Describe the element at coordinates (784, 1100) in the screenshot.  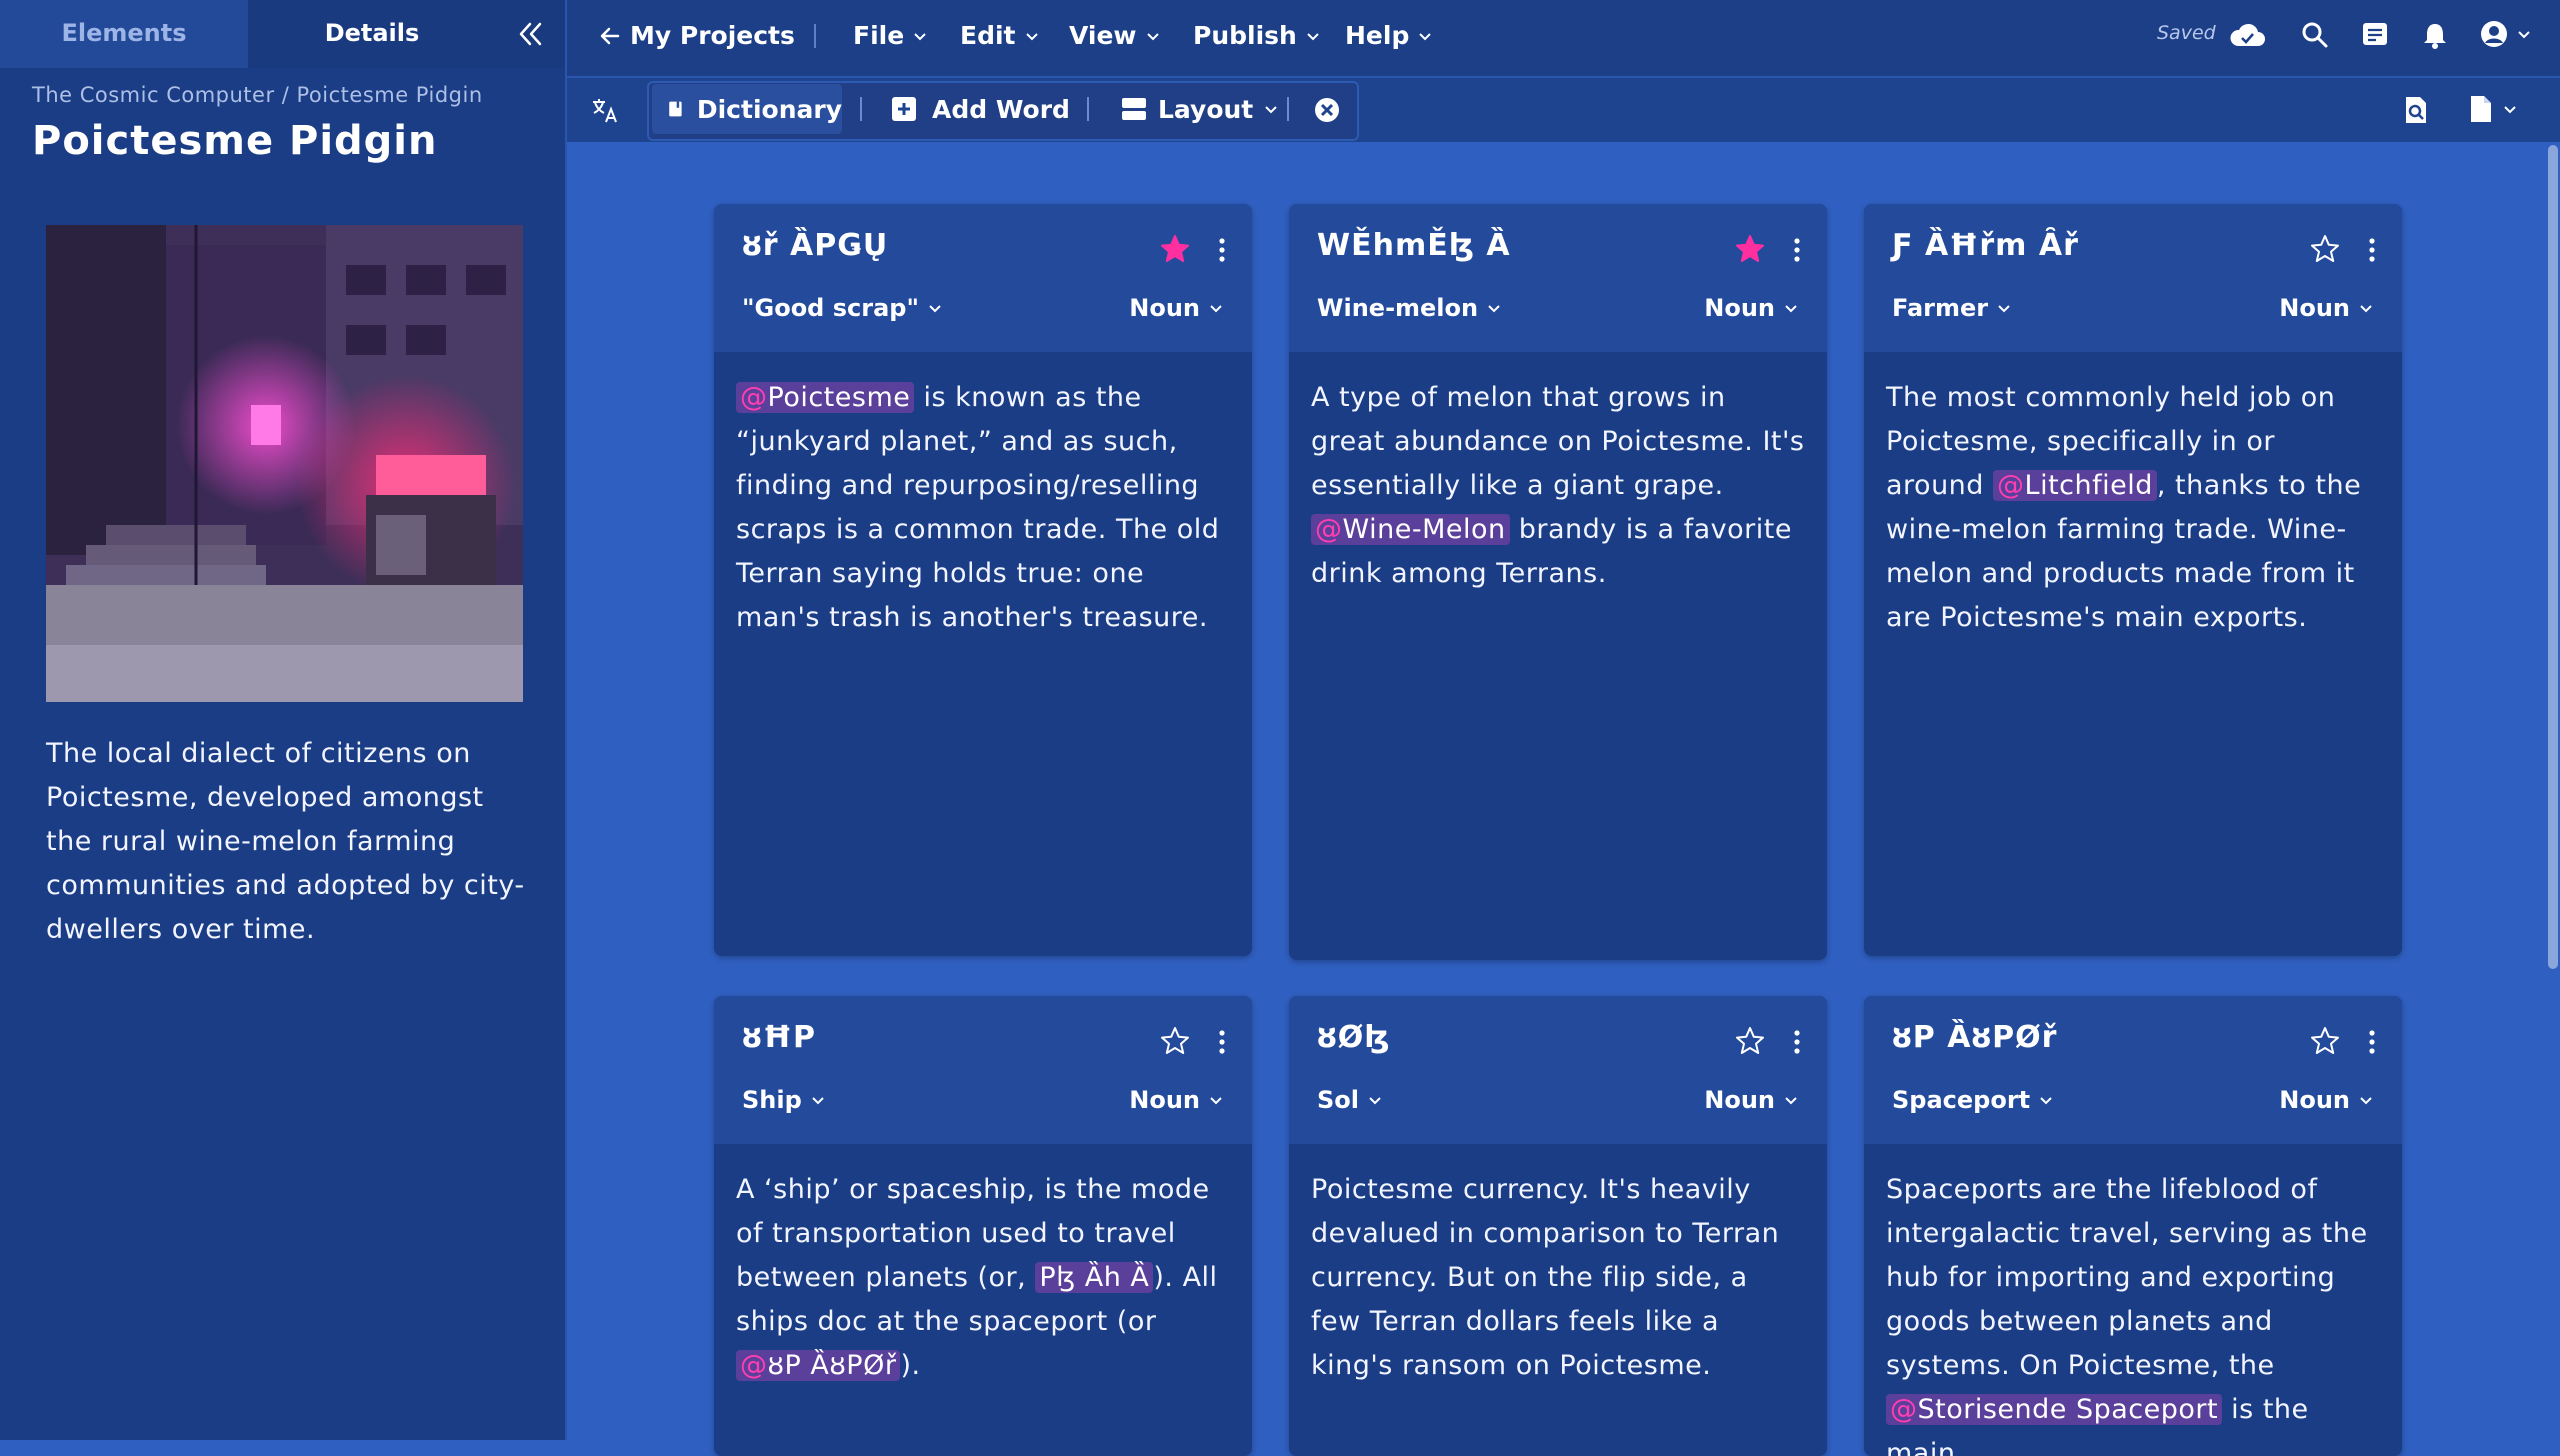
I see `translation-dropdown: Ship` at that location.